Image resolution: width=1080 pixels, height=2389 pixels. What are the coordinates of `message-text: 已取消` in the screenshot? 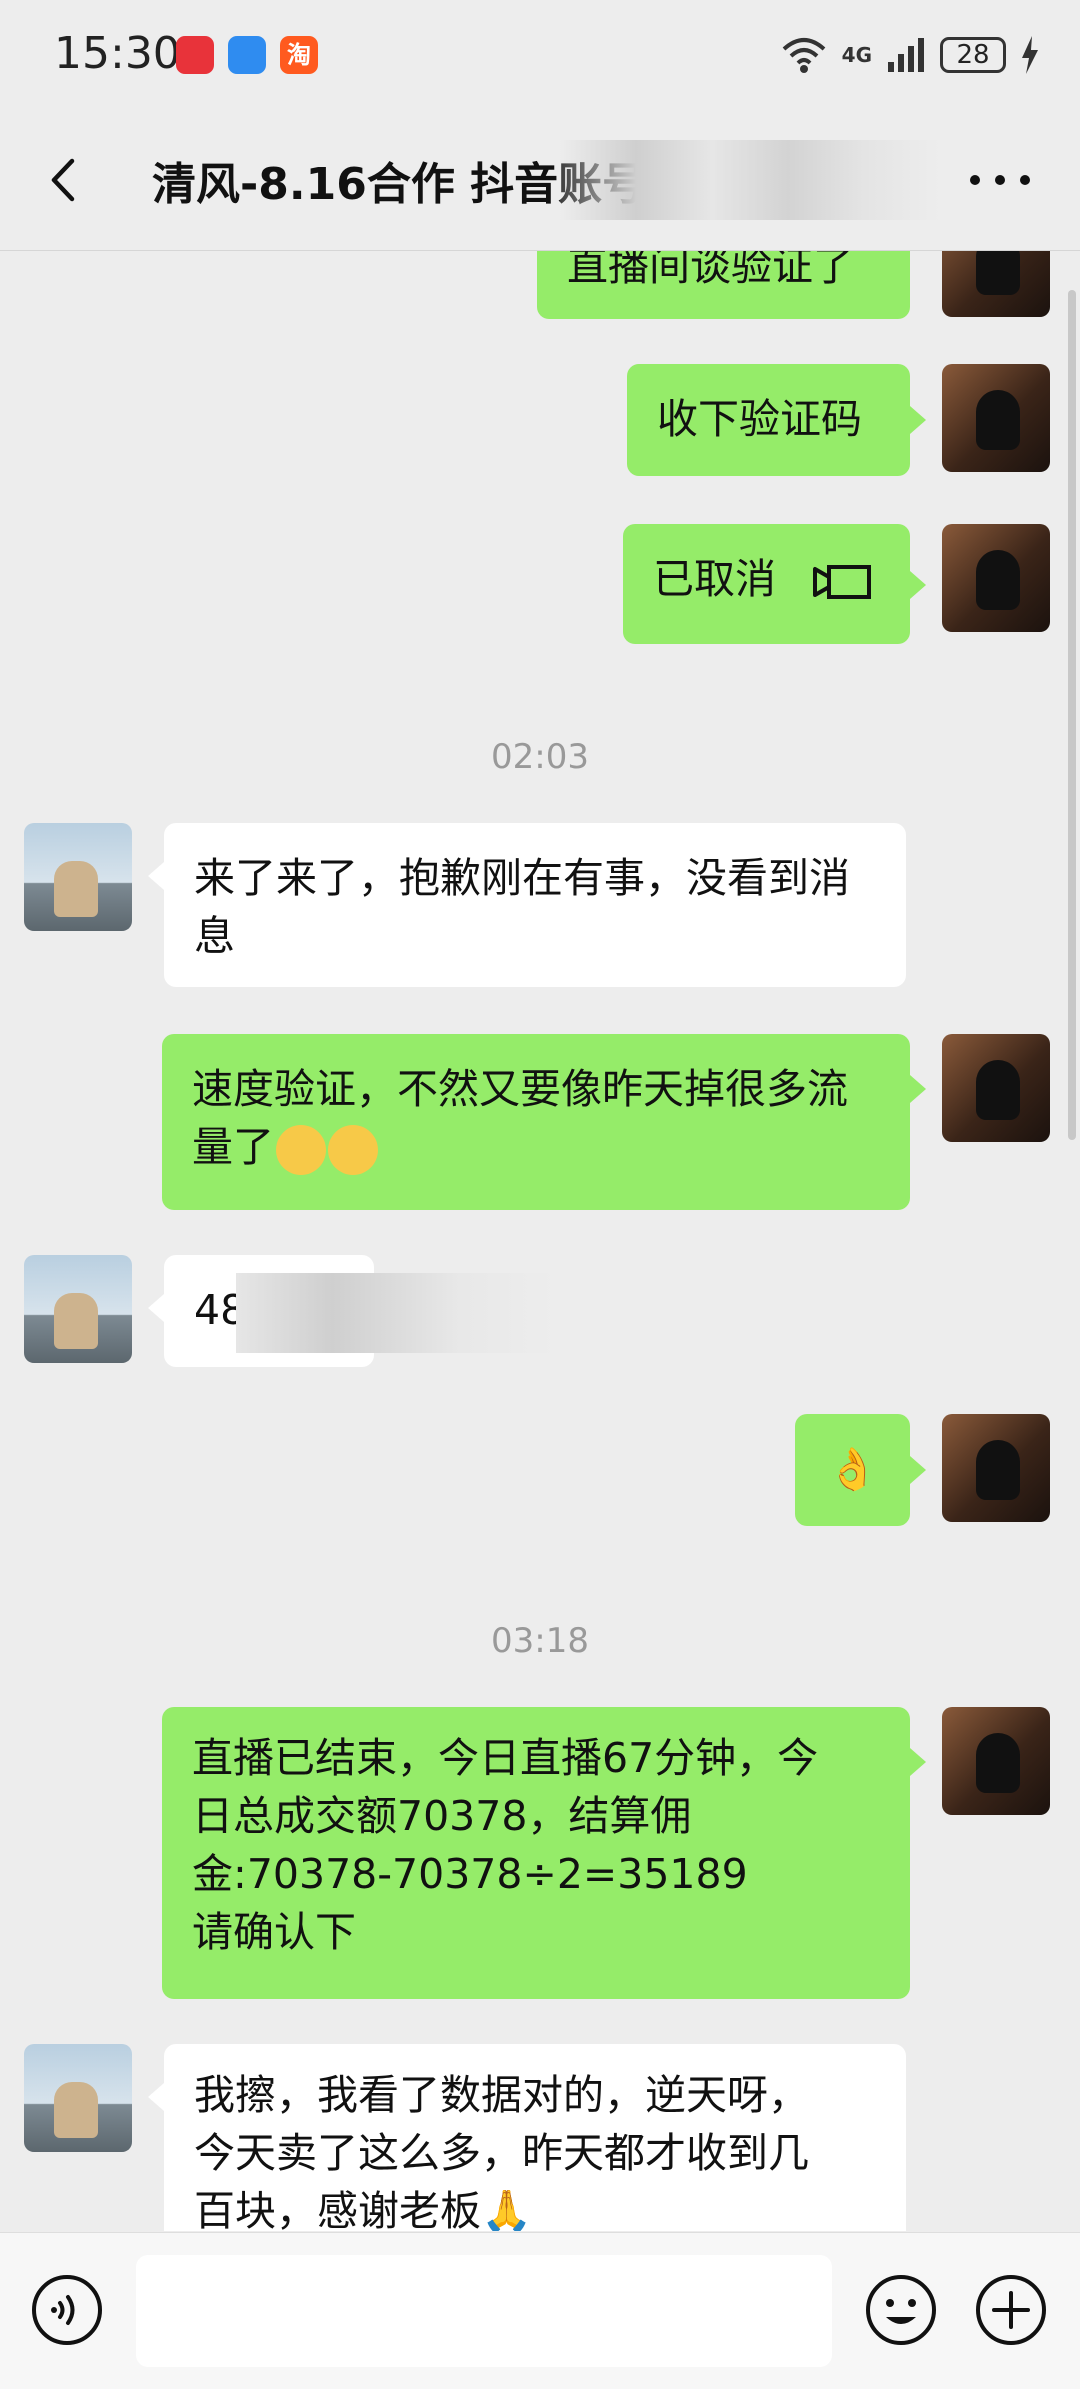 It's located at (714, 579).